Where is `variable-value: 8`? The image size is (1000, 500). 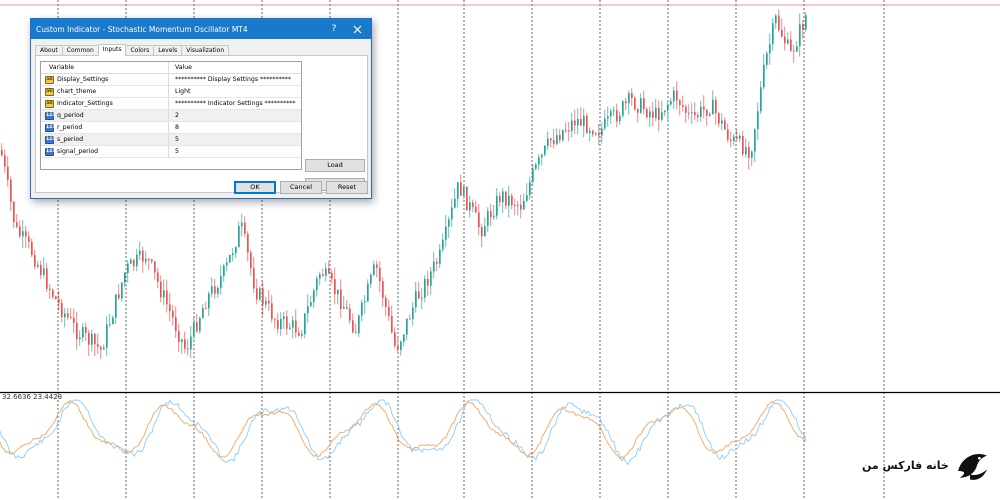 variable-value: 8 is located at coordinates (235, 127).